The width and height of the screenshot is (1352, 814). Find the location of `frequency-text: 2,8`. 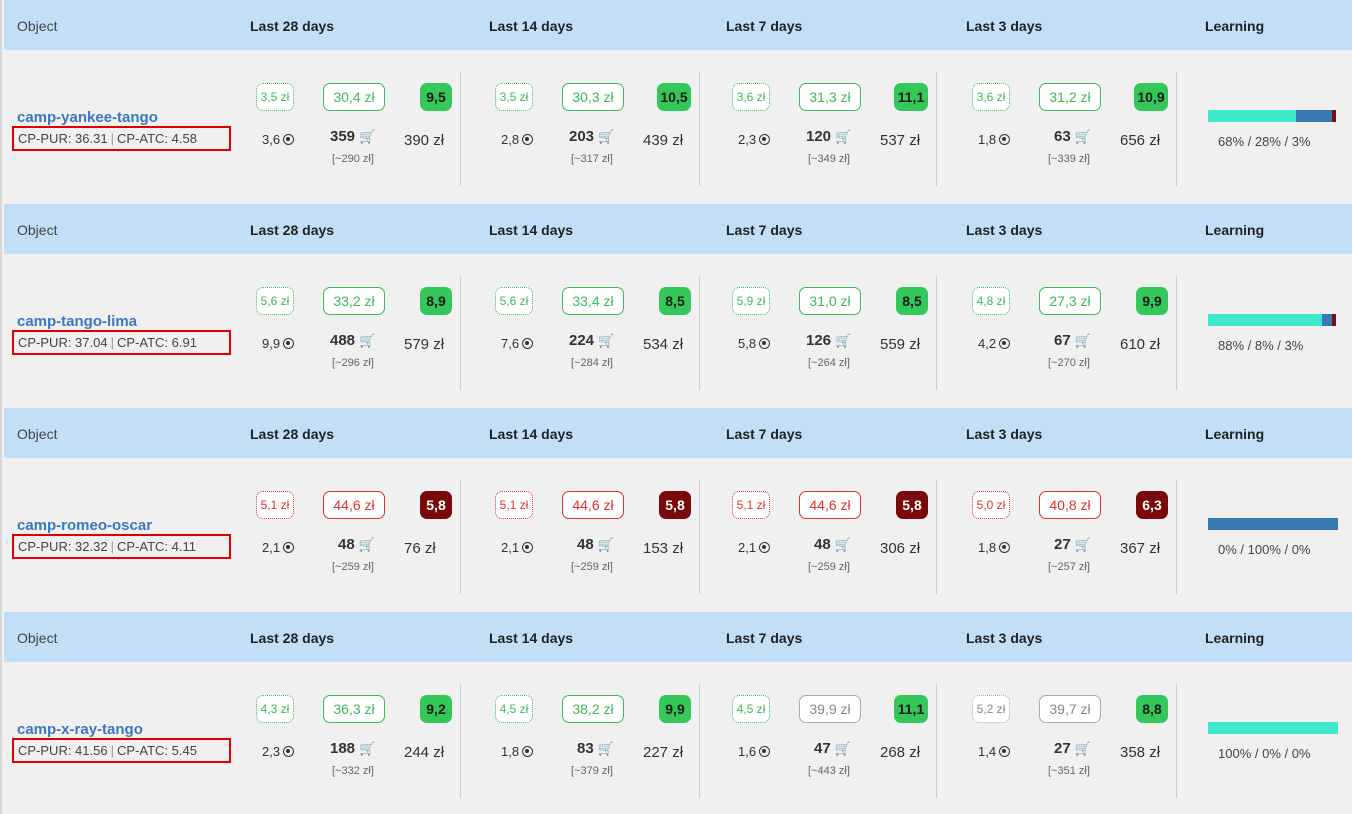

frequency-text: 2,8 is located at coordinates (510, 139).